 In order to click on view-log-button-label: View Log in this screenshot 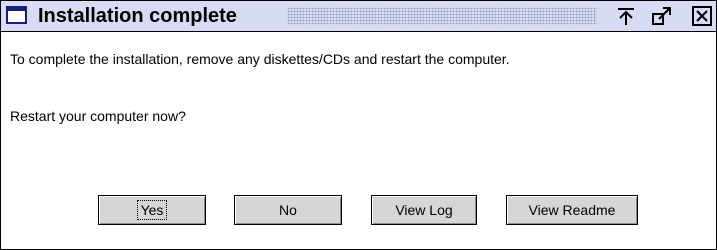, I will do `click(424, 210)`.